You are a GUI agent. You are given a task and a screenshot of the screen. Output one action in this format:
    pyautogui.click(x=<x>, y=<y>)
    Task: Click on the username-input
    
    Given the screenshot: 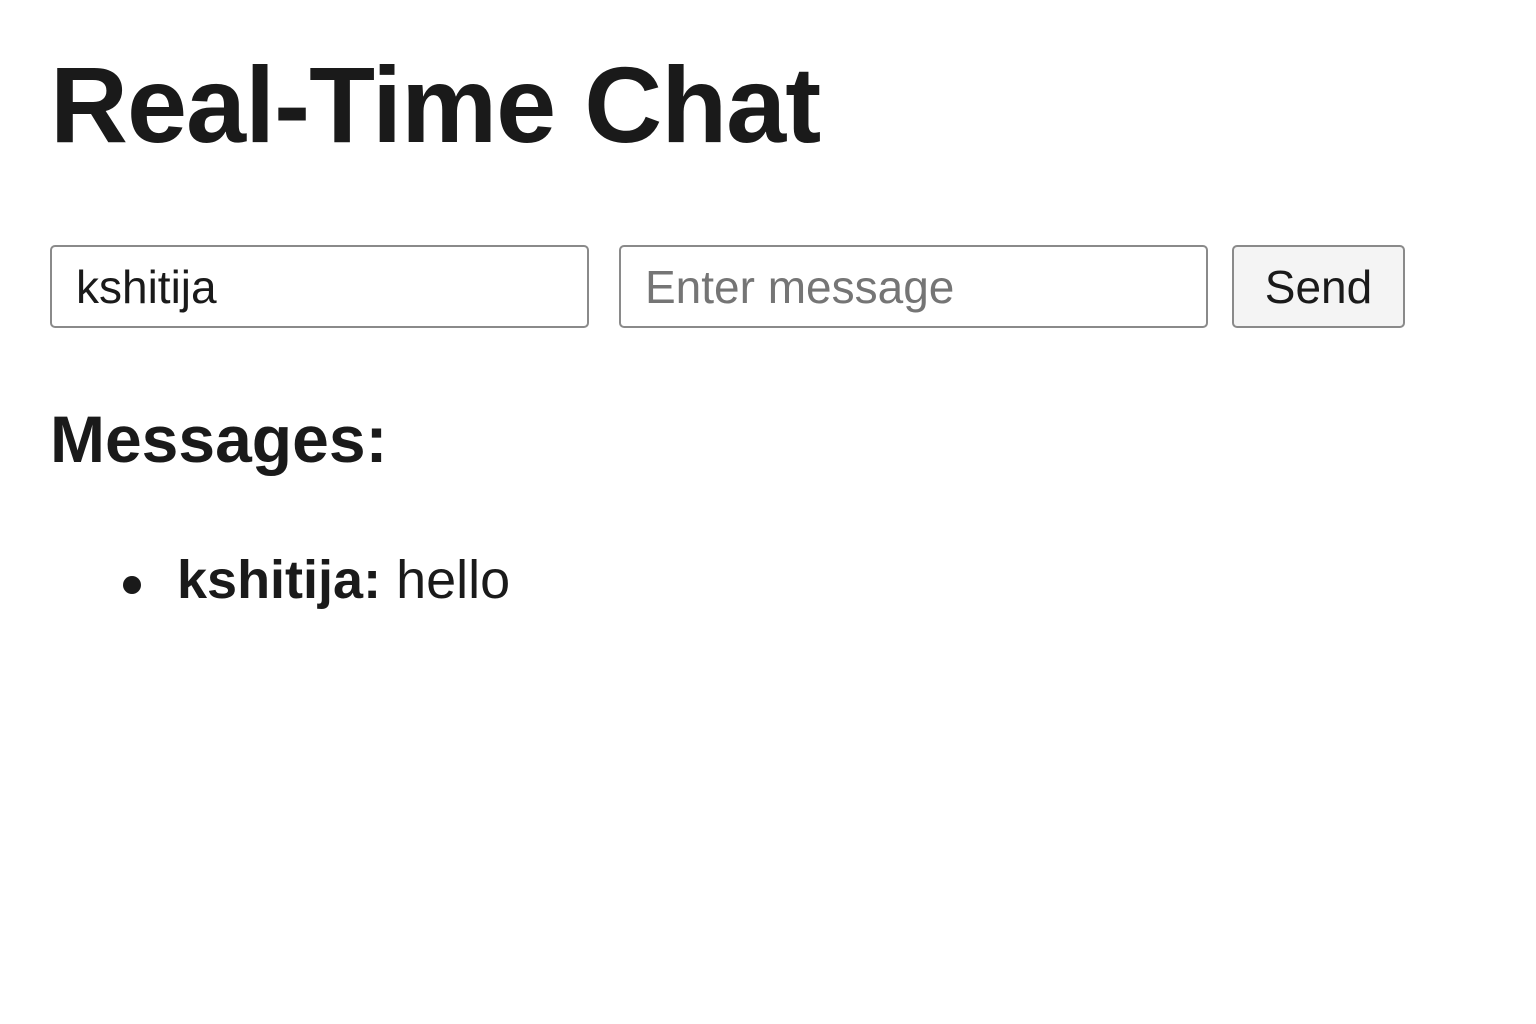 What is the action you would take?
    pyautogui.click(x=319, y=286)
    